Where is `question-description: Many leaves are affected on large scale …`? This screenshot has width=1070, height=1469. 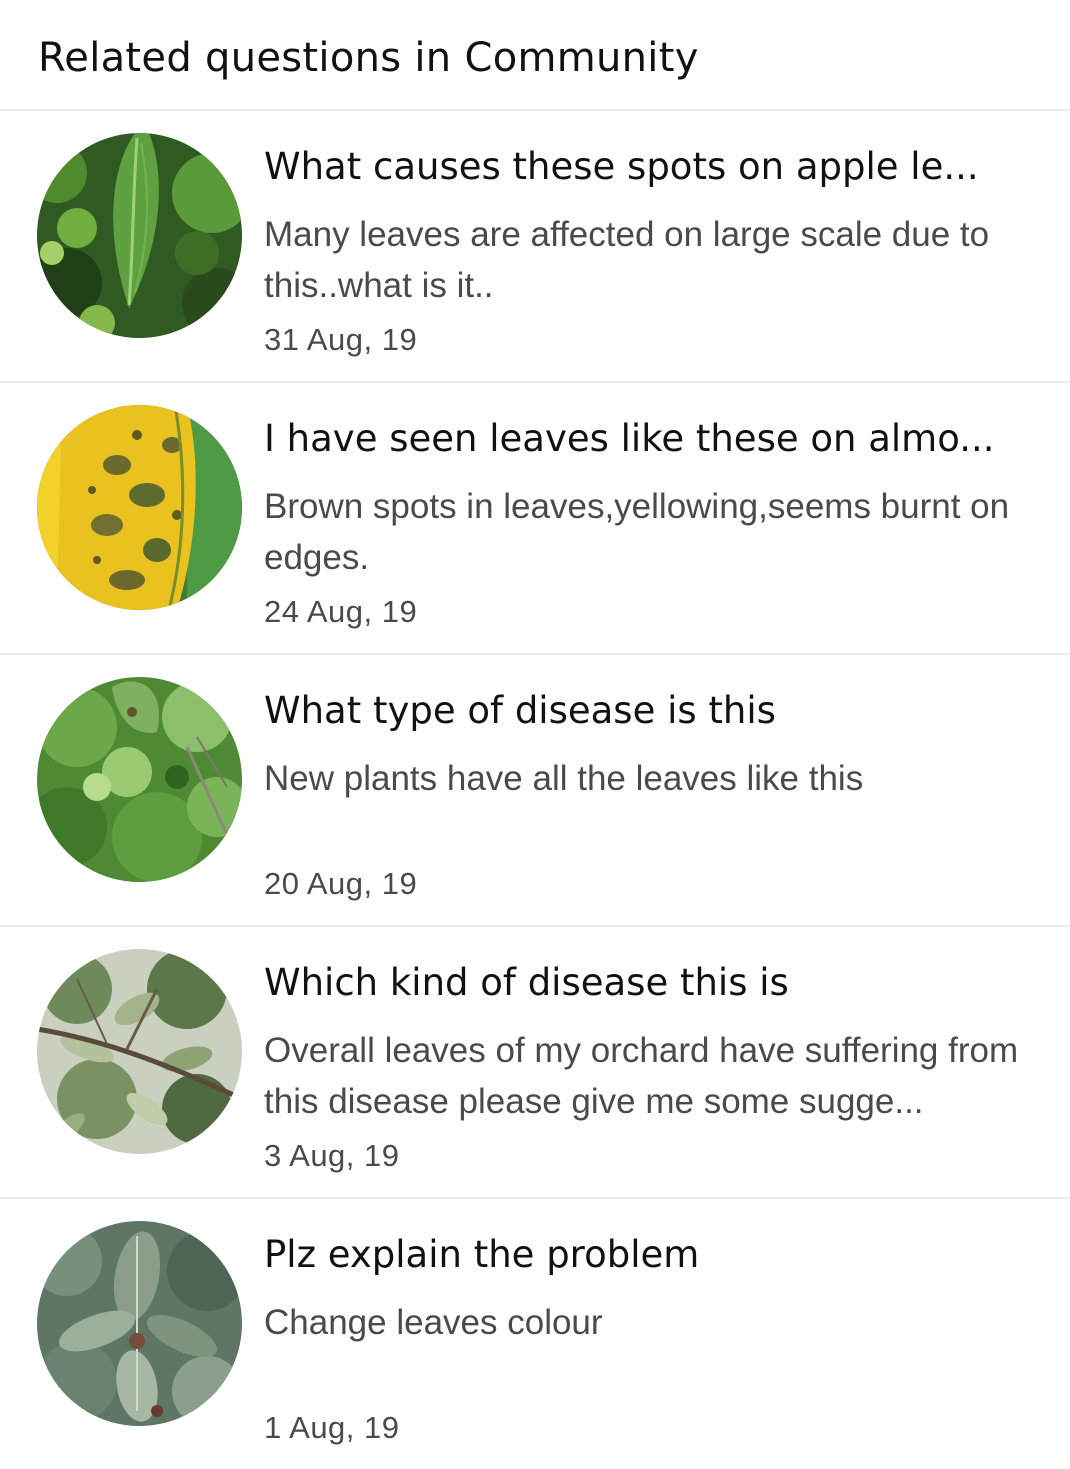 question-description: Many leaves are affected on large scale … is located at coordinates (627, 260).